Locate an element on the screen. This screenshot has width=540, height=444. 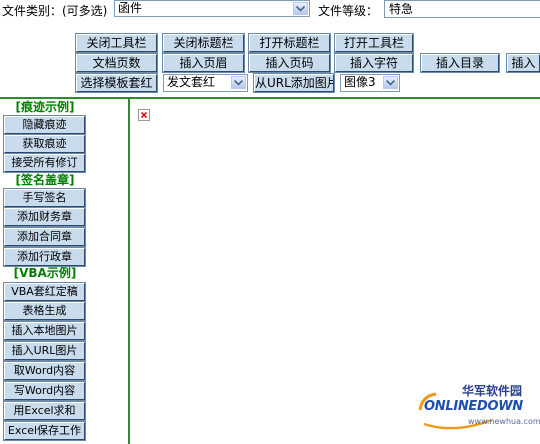
onlinedown-watermark: 华军软件园 ONLINEDOWN www.newhua.com is located at coordinates (477, 408).